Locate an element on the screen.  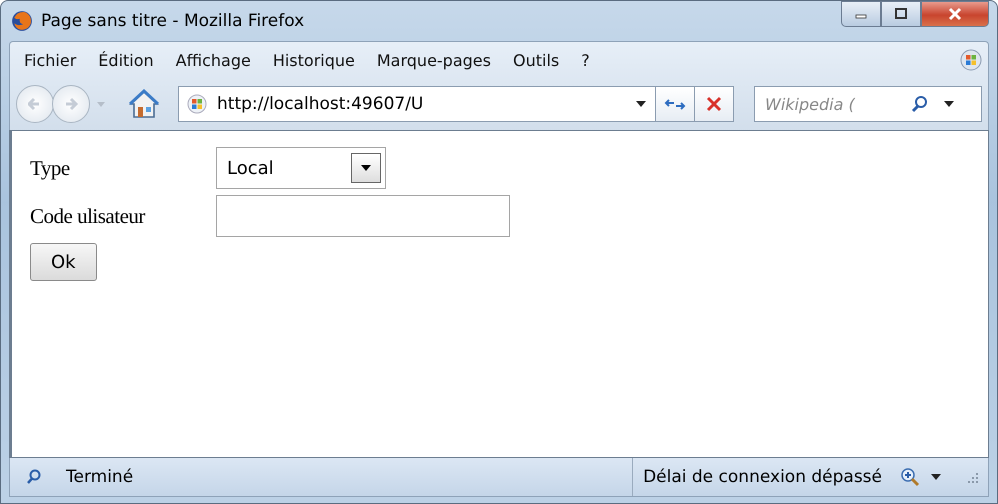
menu-item: Historique is located at coordinates (317, 60).